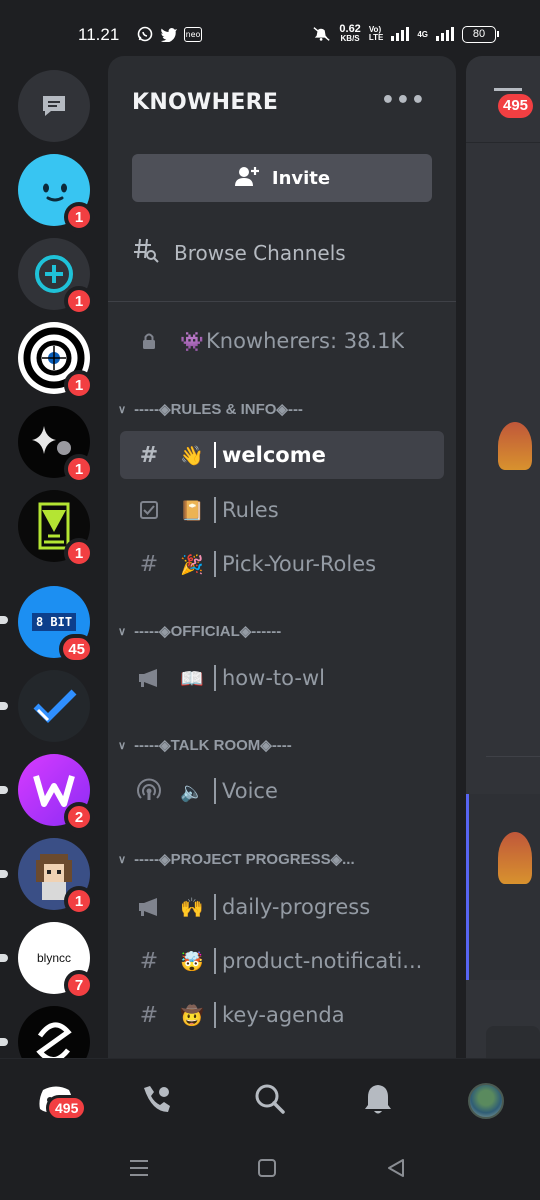 This screenshot has height=1200, width=540. I want to click on server-knot, so click(54, 1032).